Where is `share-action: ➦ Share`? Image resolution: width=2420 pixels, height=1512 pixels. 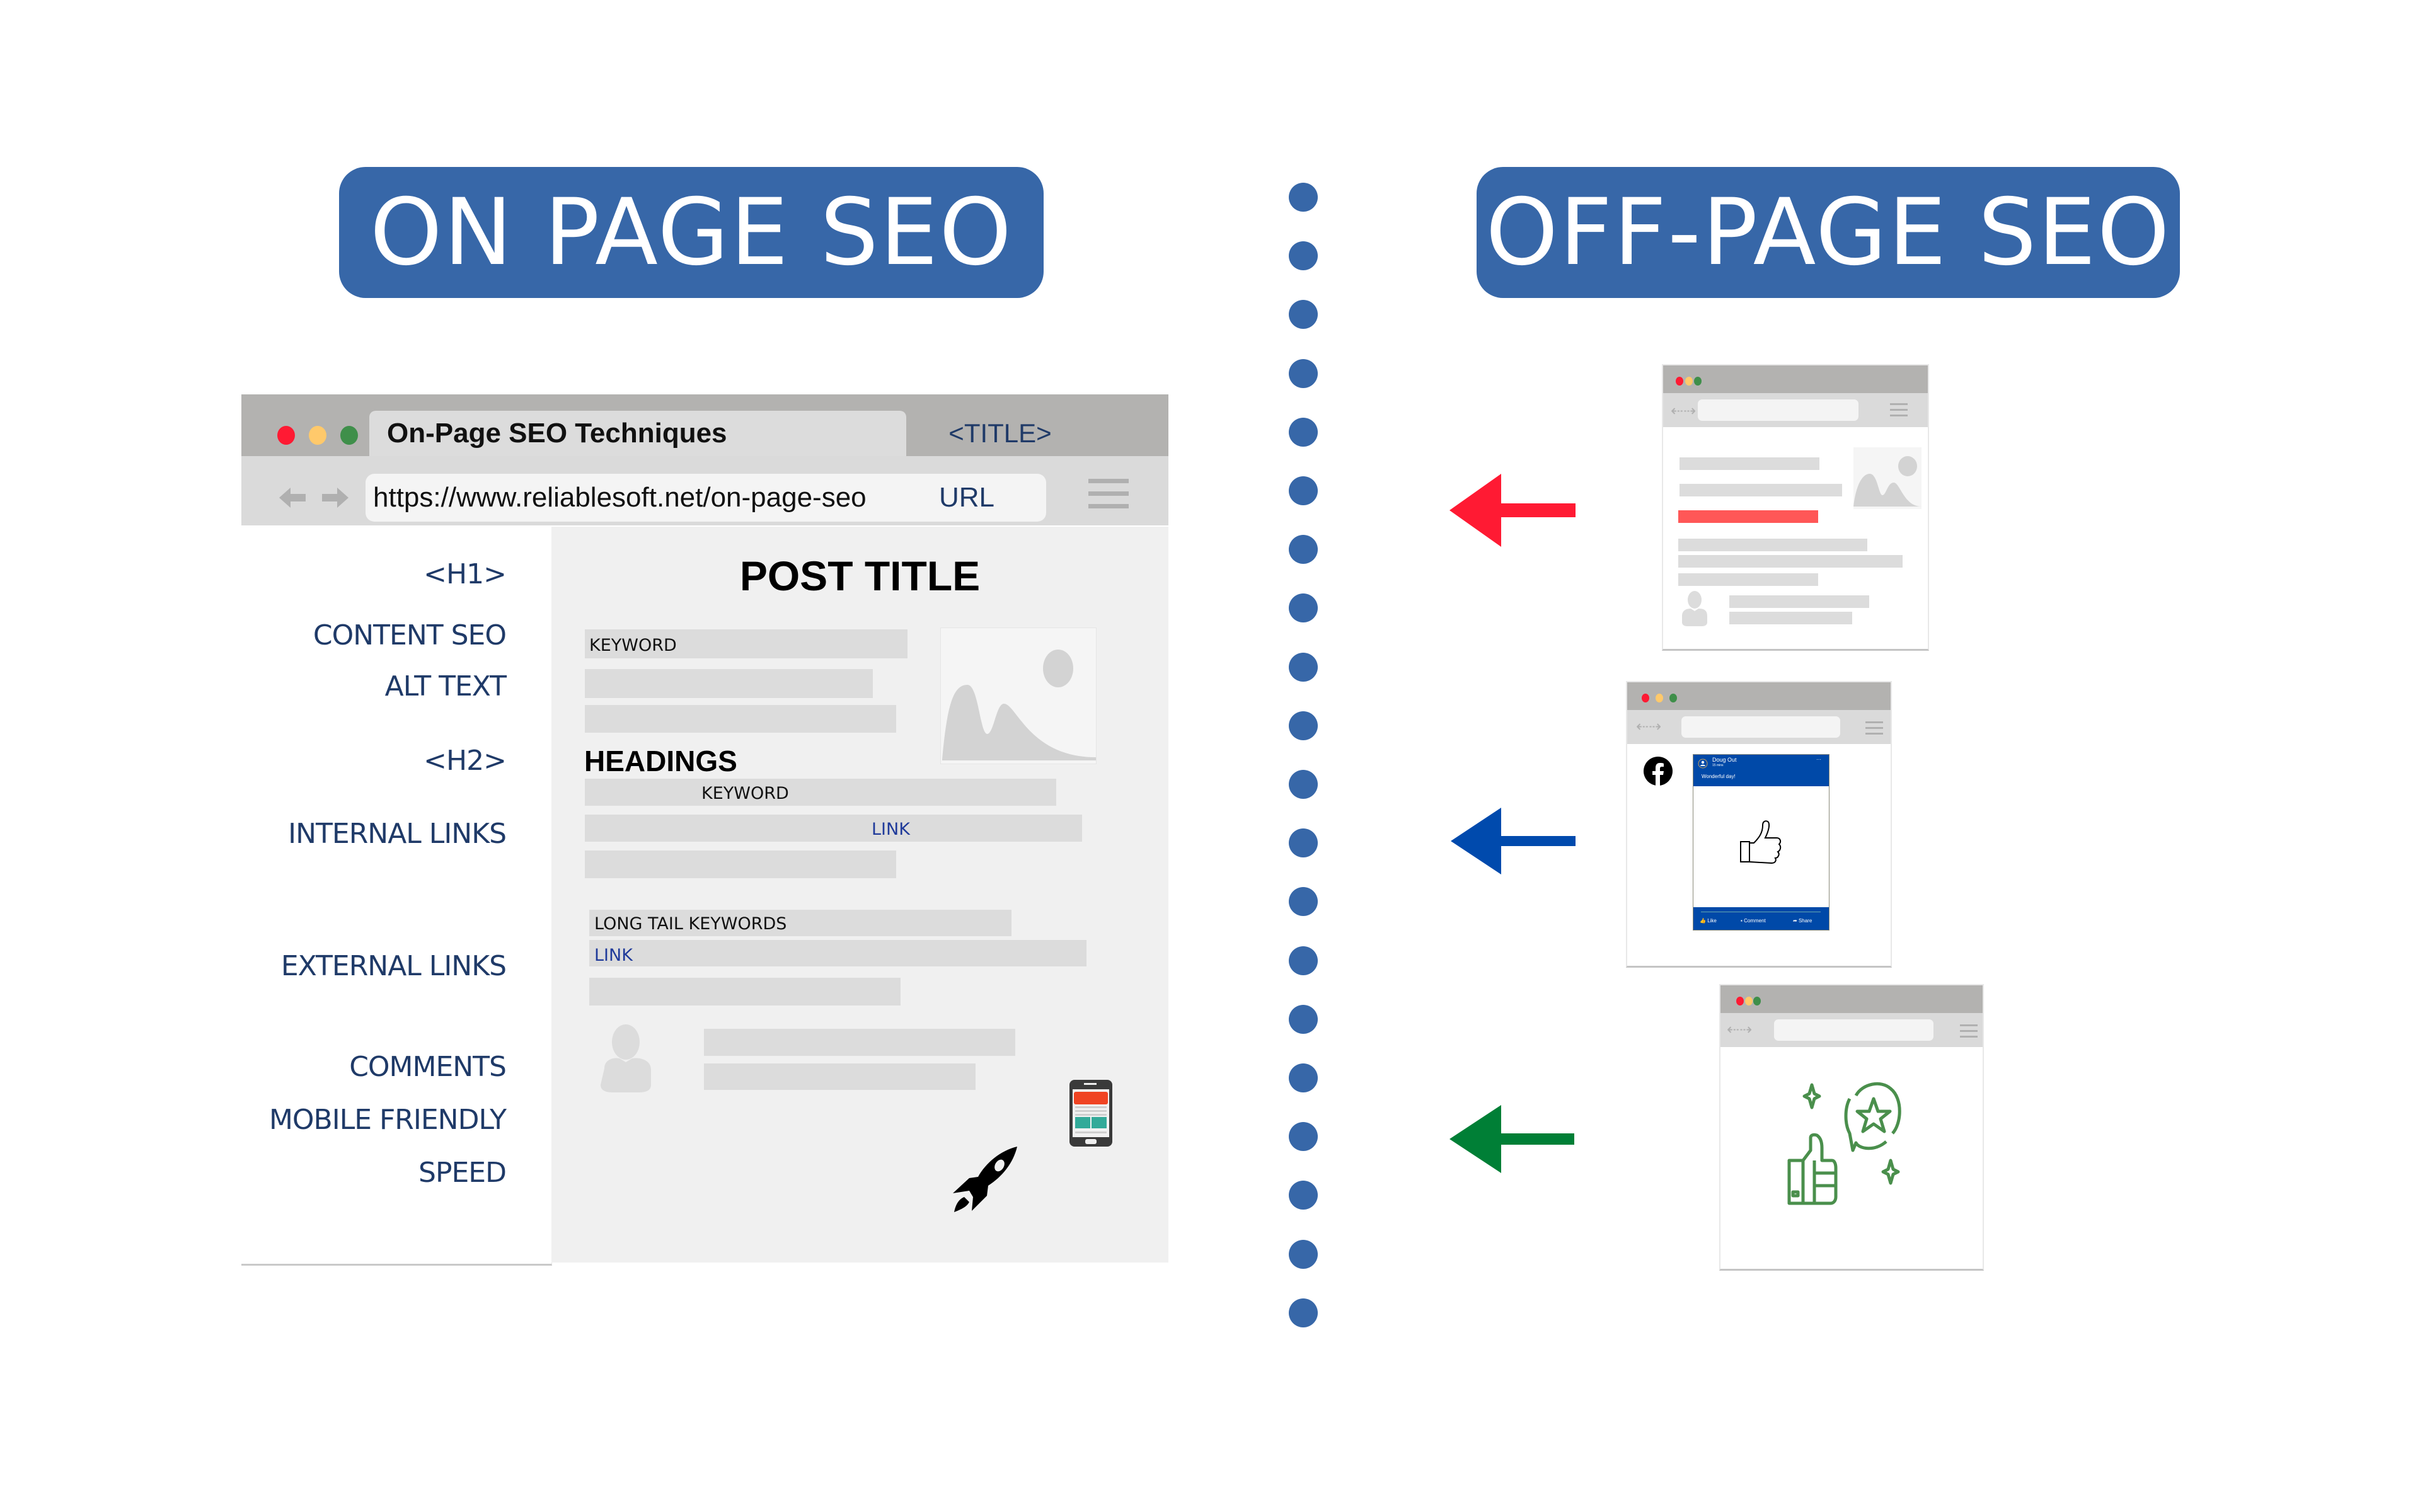
share-action: ➦ Share is located at coordinates (1802, 921).